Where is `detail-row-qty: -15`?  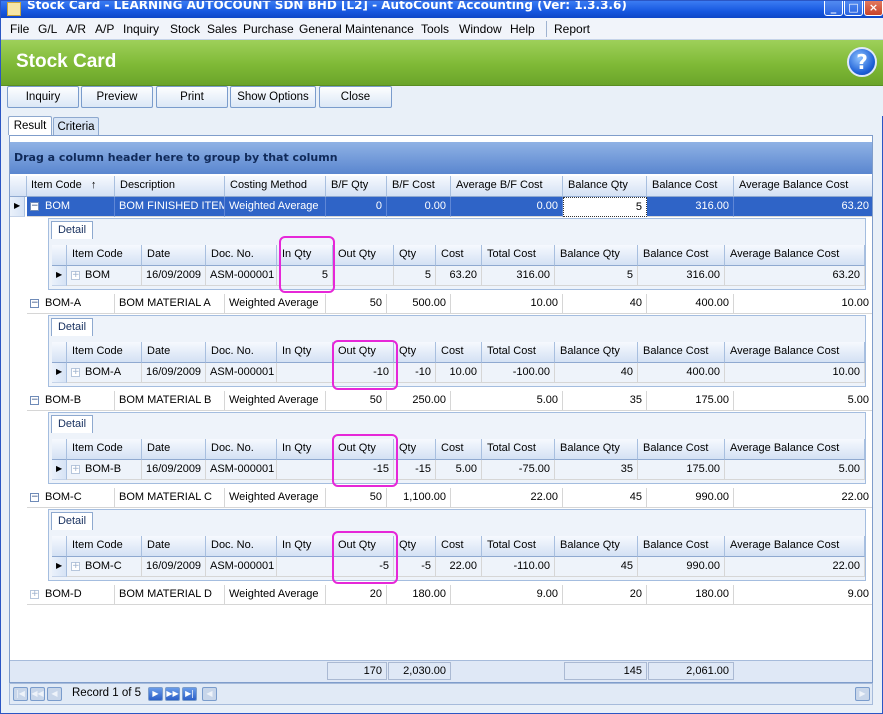 detail-row-qty: -15 is located at coordinates (415, 470).